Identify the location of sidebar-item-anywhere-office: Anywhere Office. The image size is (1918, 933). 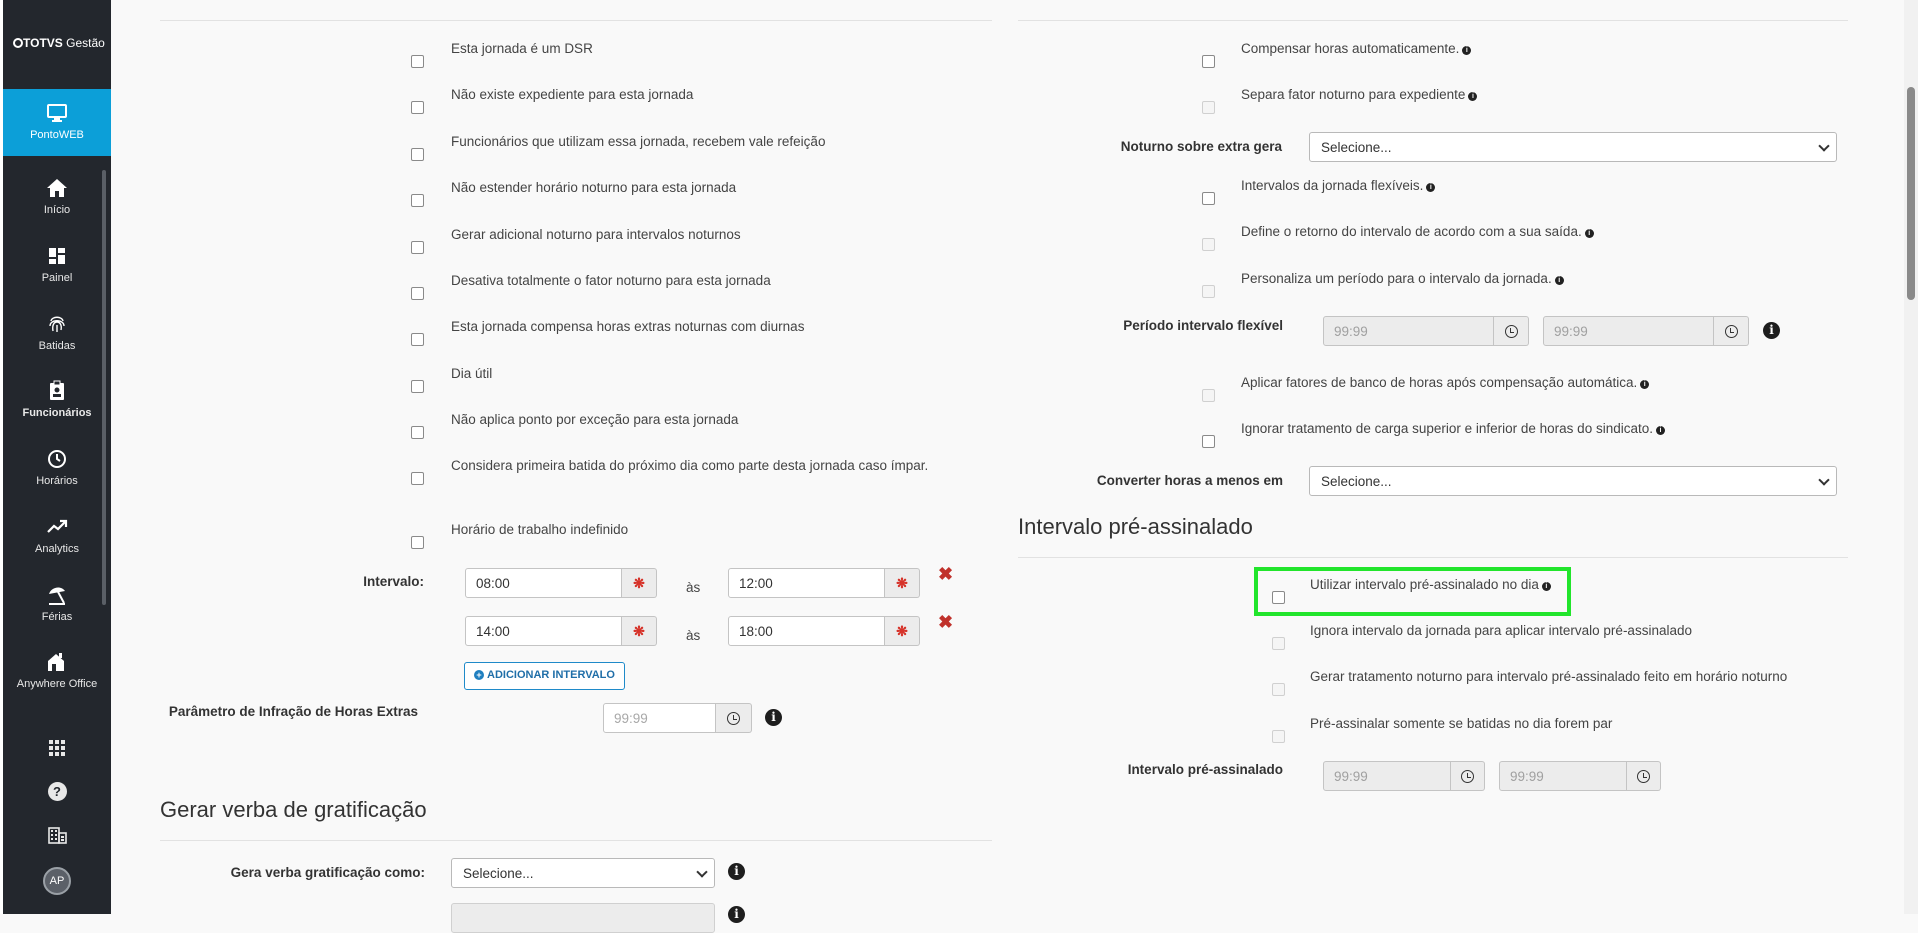
(57, 668).